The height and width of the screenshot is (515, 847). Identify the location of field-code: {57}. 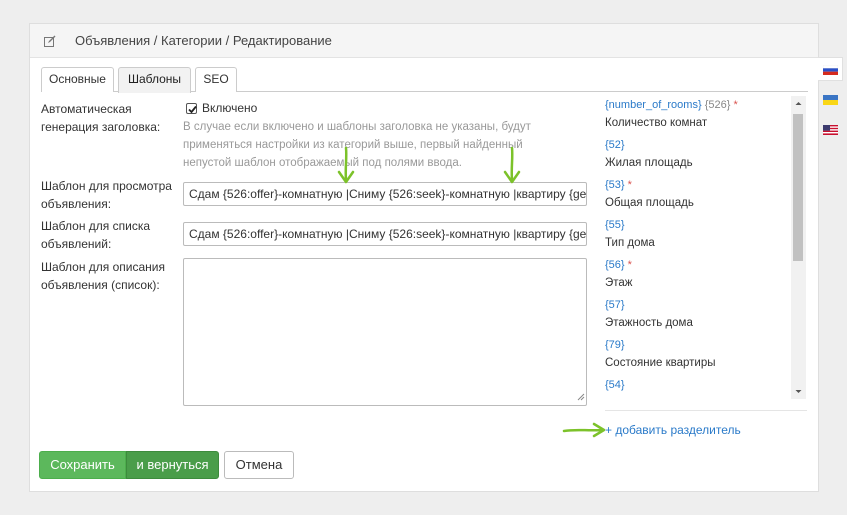
(615, 305).